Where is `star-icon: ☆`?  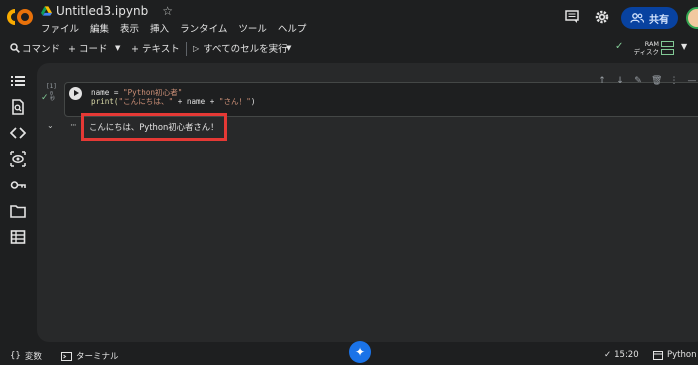
star-icon: ☆ is located at coordinates (167, 11).